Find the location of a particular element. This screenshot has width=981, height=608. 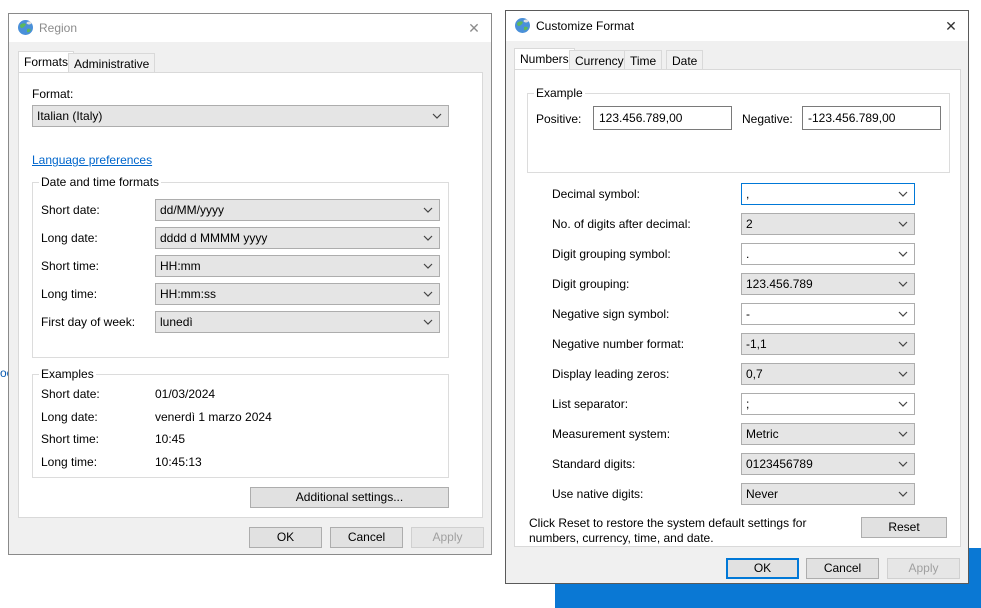

digit-grouping-symbol-combo: . is located at coordinates (828, 254).